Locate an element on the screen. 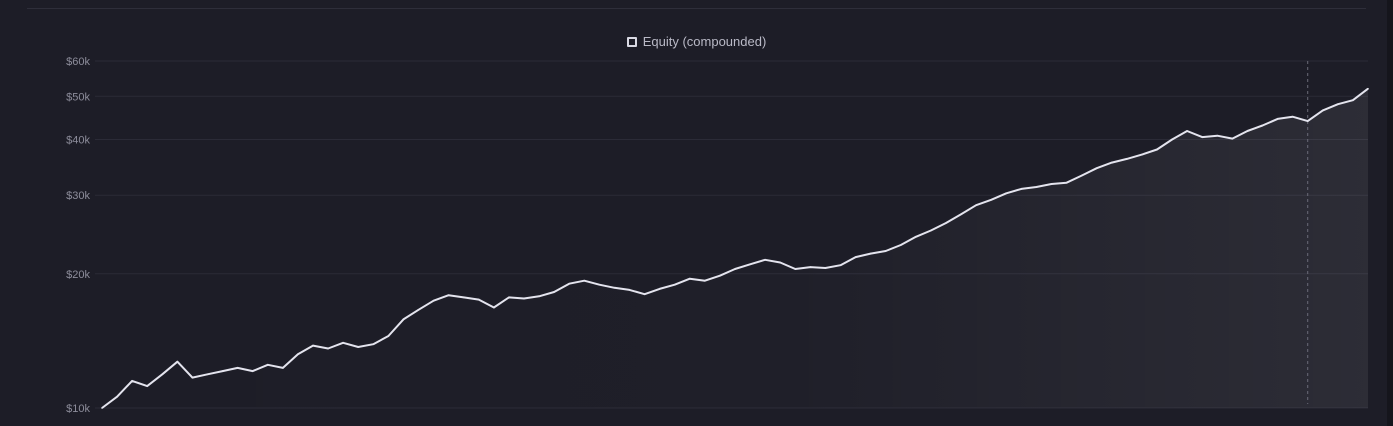  y-tick-label: $60k is located at coordinates (78, 62).